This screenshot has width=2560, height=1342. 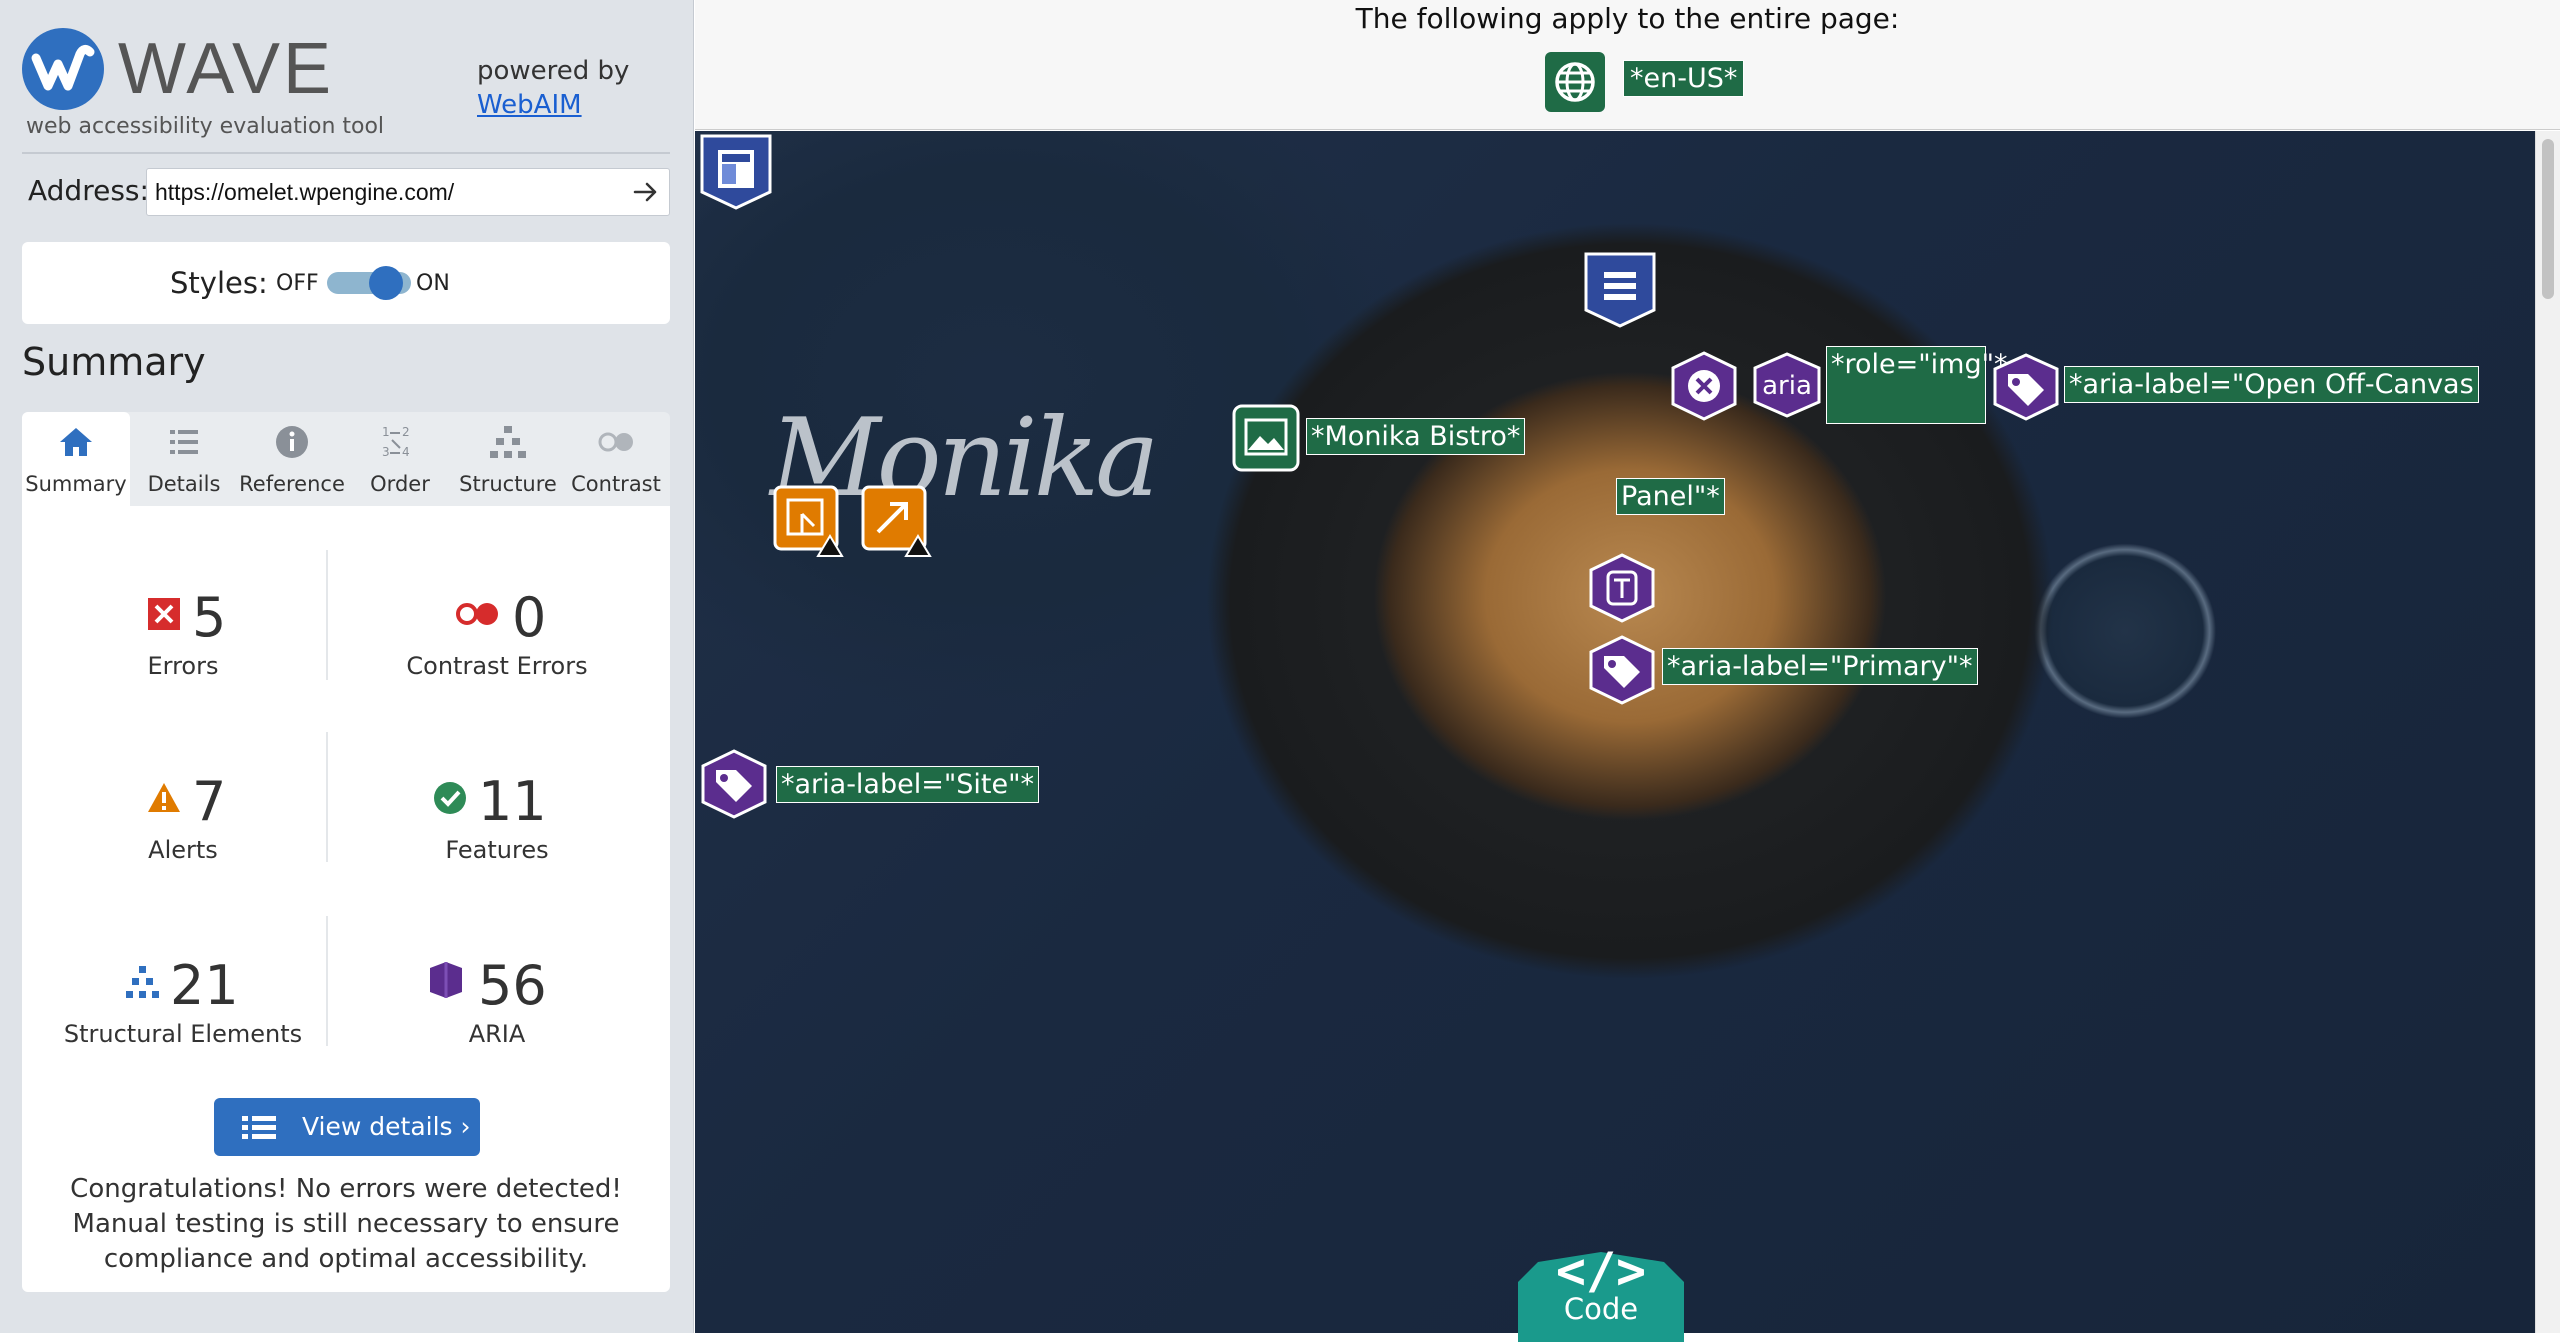 What do you see at coordinates (615, 442) in the screenshot?
I see `contrast-icon` at bounding box center [615, 442].